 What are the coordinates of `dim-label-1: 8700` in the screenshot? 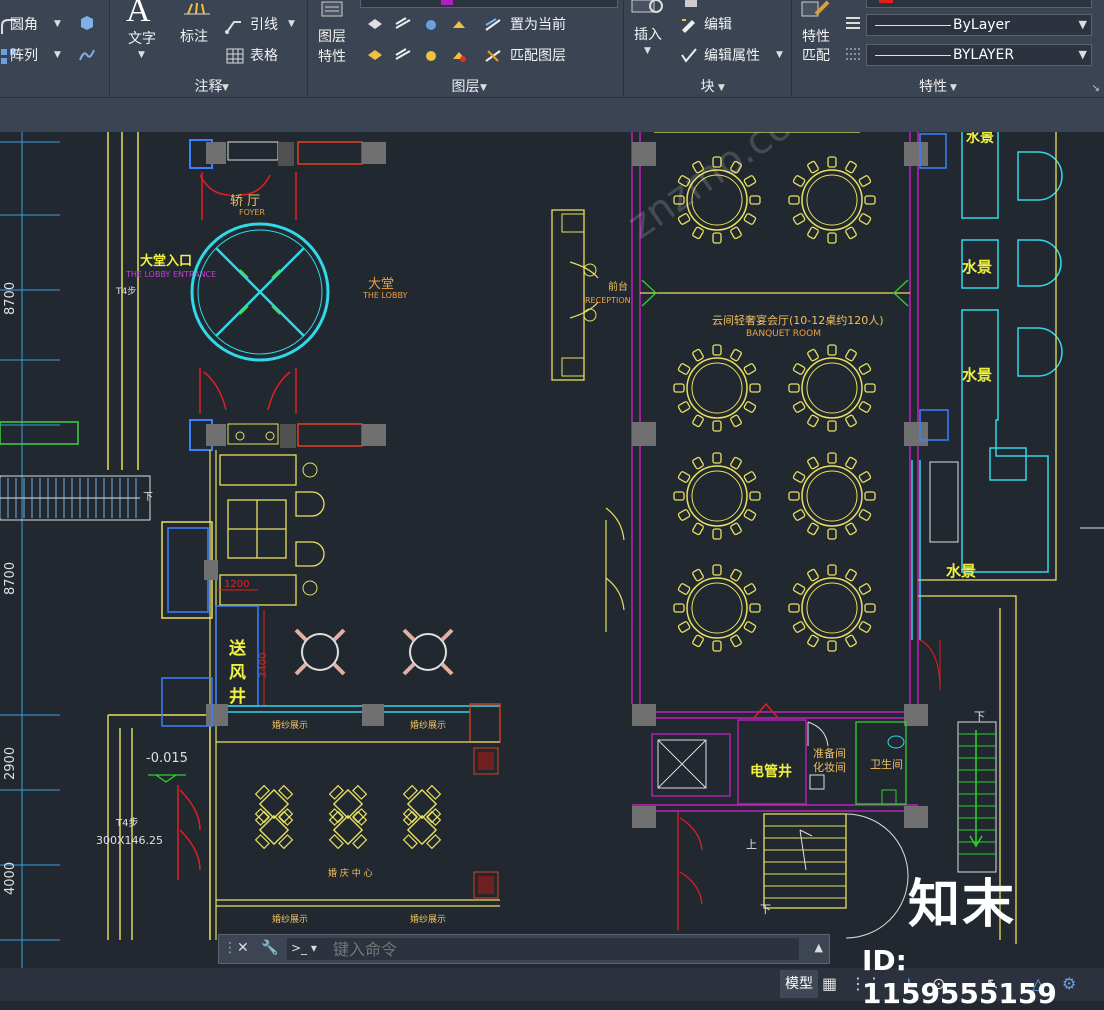 It's located at (10, 298).